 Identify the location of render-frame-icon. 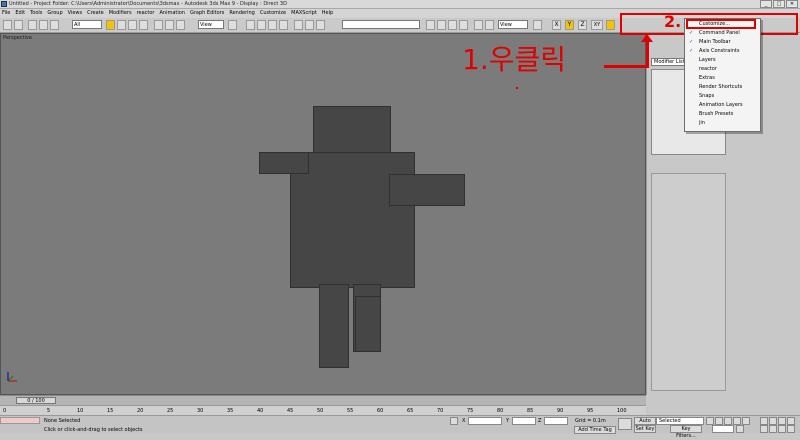
(489, 25).